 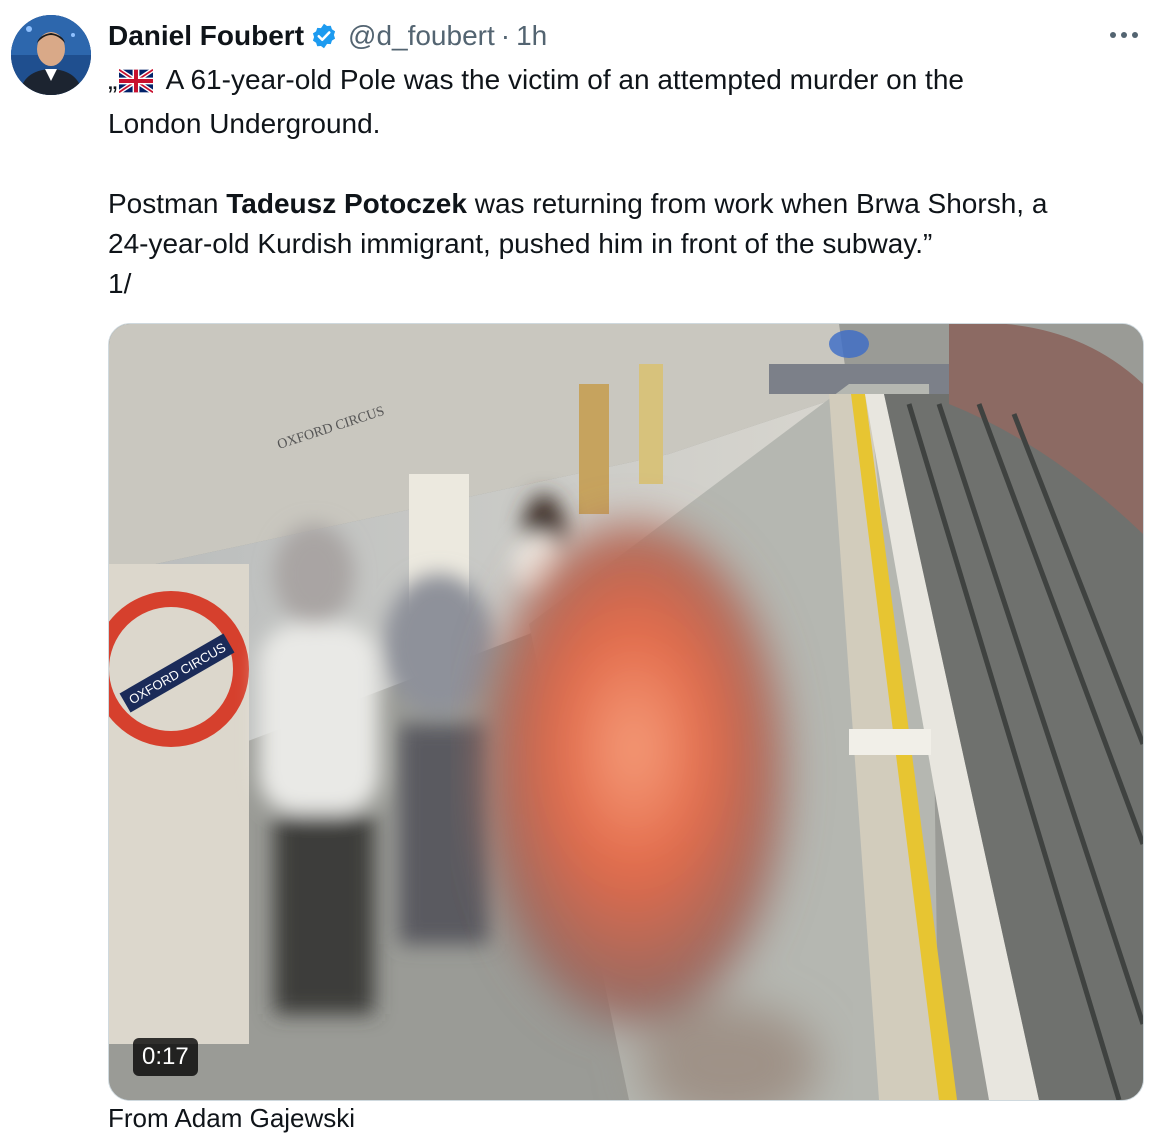 I want to click on next-tweet-preview: From Adam Gajewski, so click(x=232, y=1118).